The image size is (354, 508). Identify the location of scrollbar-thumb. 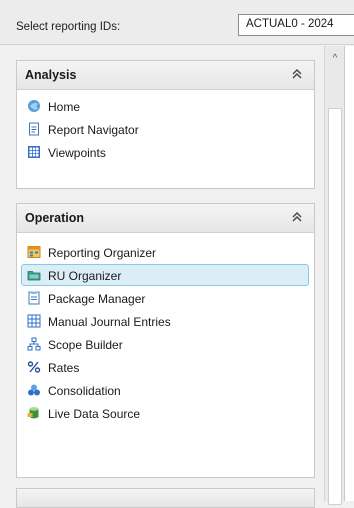
(335, 306).